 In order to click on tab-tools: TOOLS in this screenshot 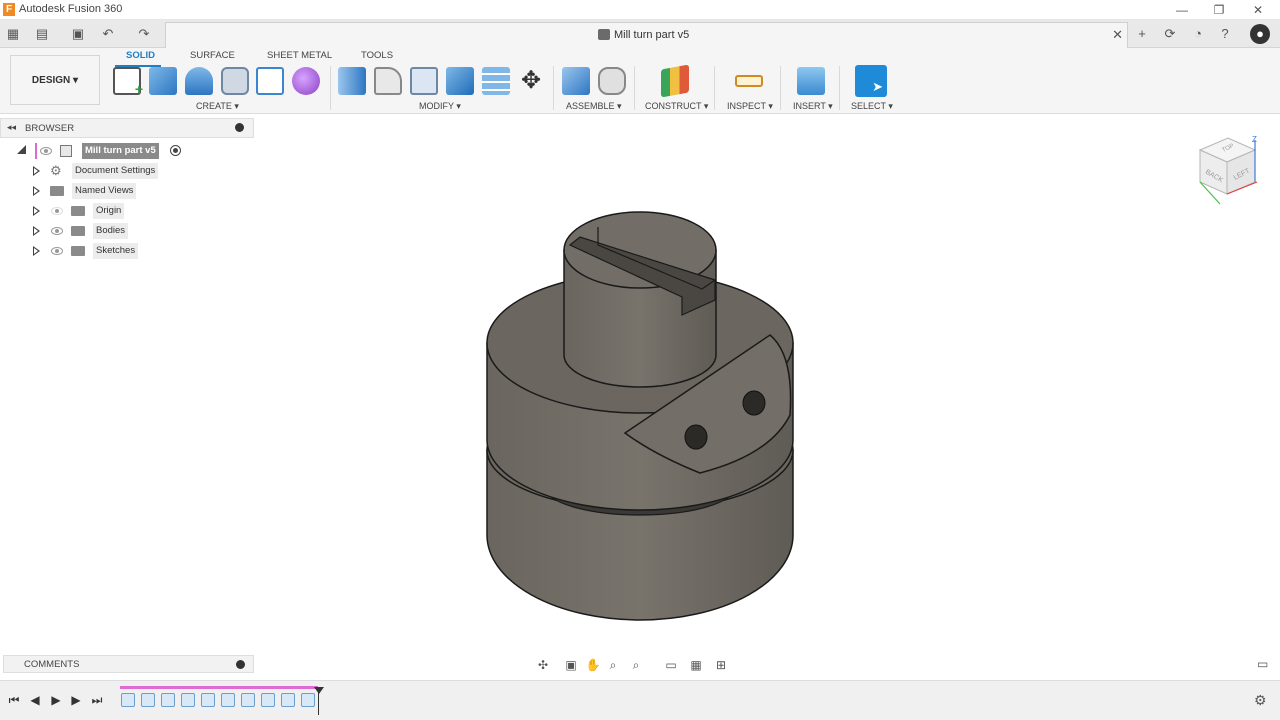, I will do `click(377, 55)`.